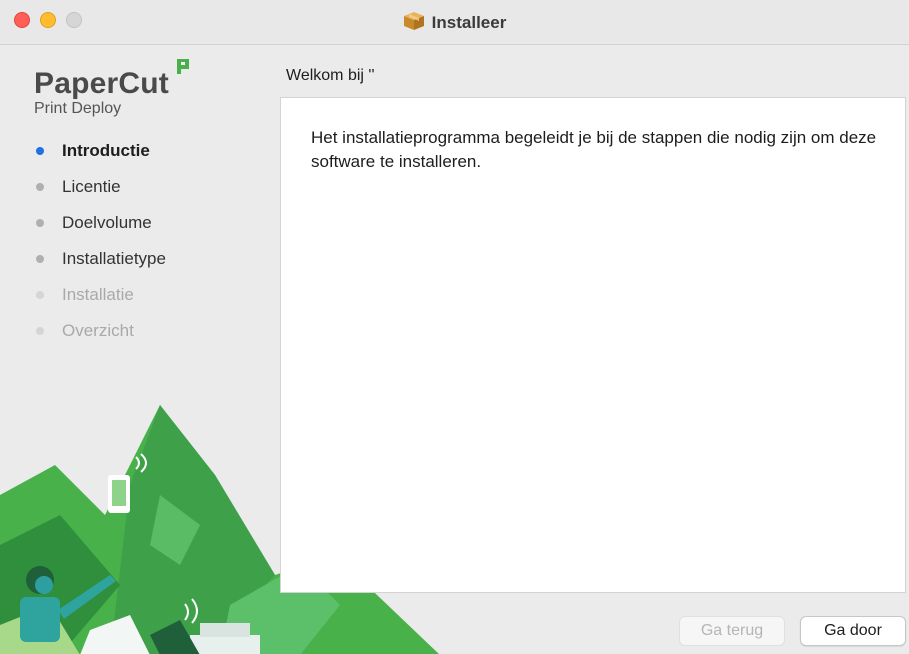 This screenshot has width=909, height=654. I want to click on papercut-flag-icon, so click(184, 69).